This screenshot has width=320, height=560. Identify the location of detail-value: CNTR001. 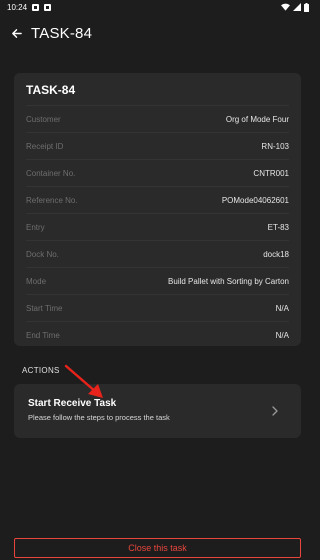
(271, 173).